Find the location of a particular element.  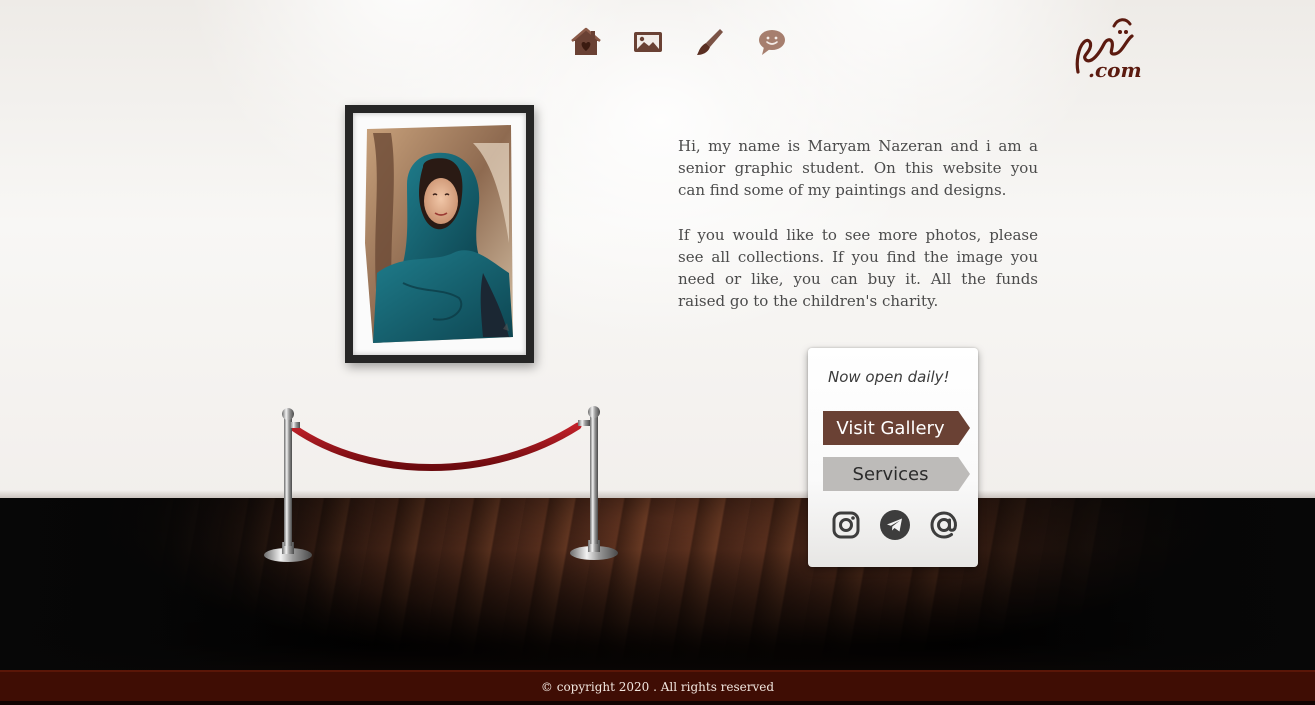

site-footer: © copyright 2020 . All rights reserved is located at coordinates (657, 687).